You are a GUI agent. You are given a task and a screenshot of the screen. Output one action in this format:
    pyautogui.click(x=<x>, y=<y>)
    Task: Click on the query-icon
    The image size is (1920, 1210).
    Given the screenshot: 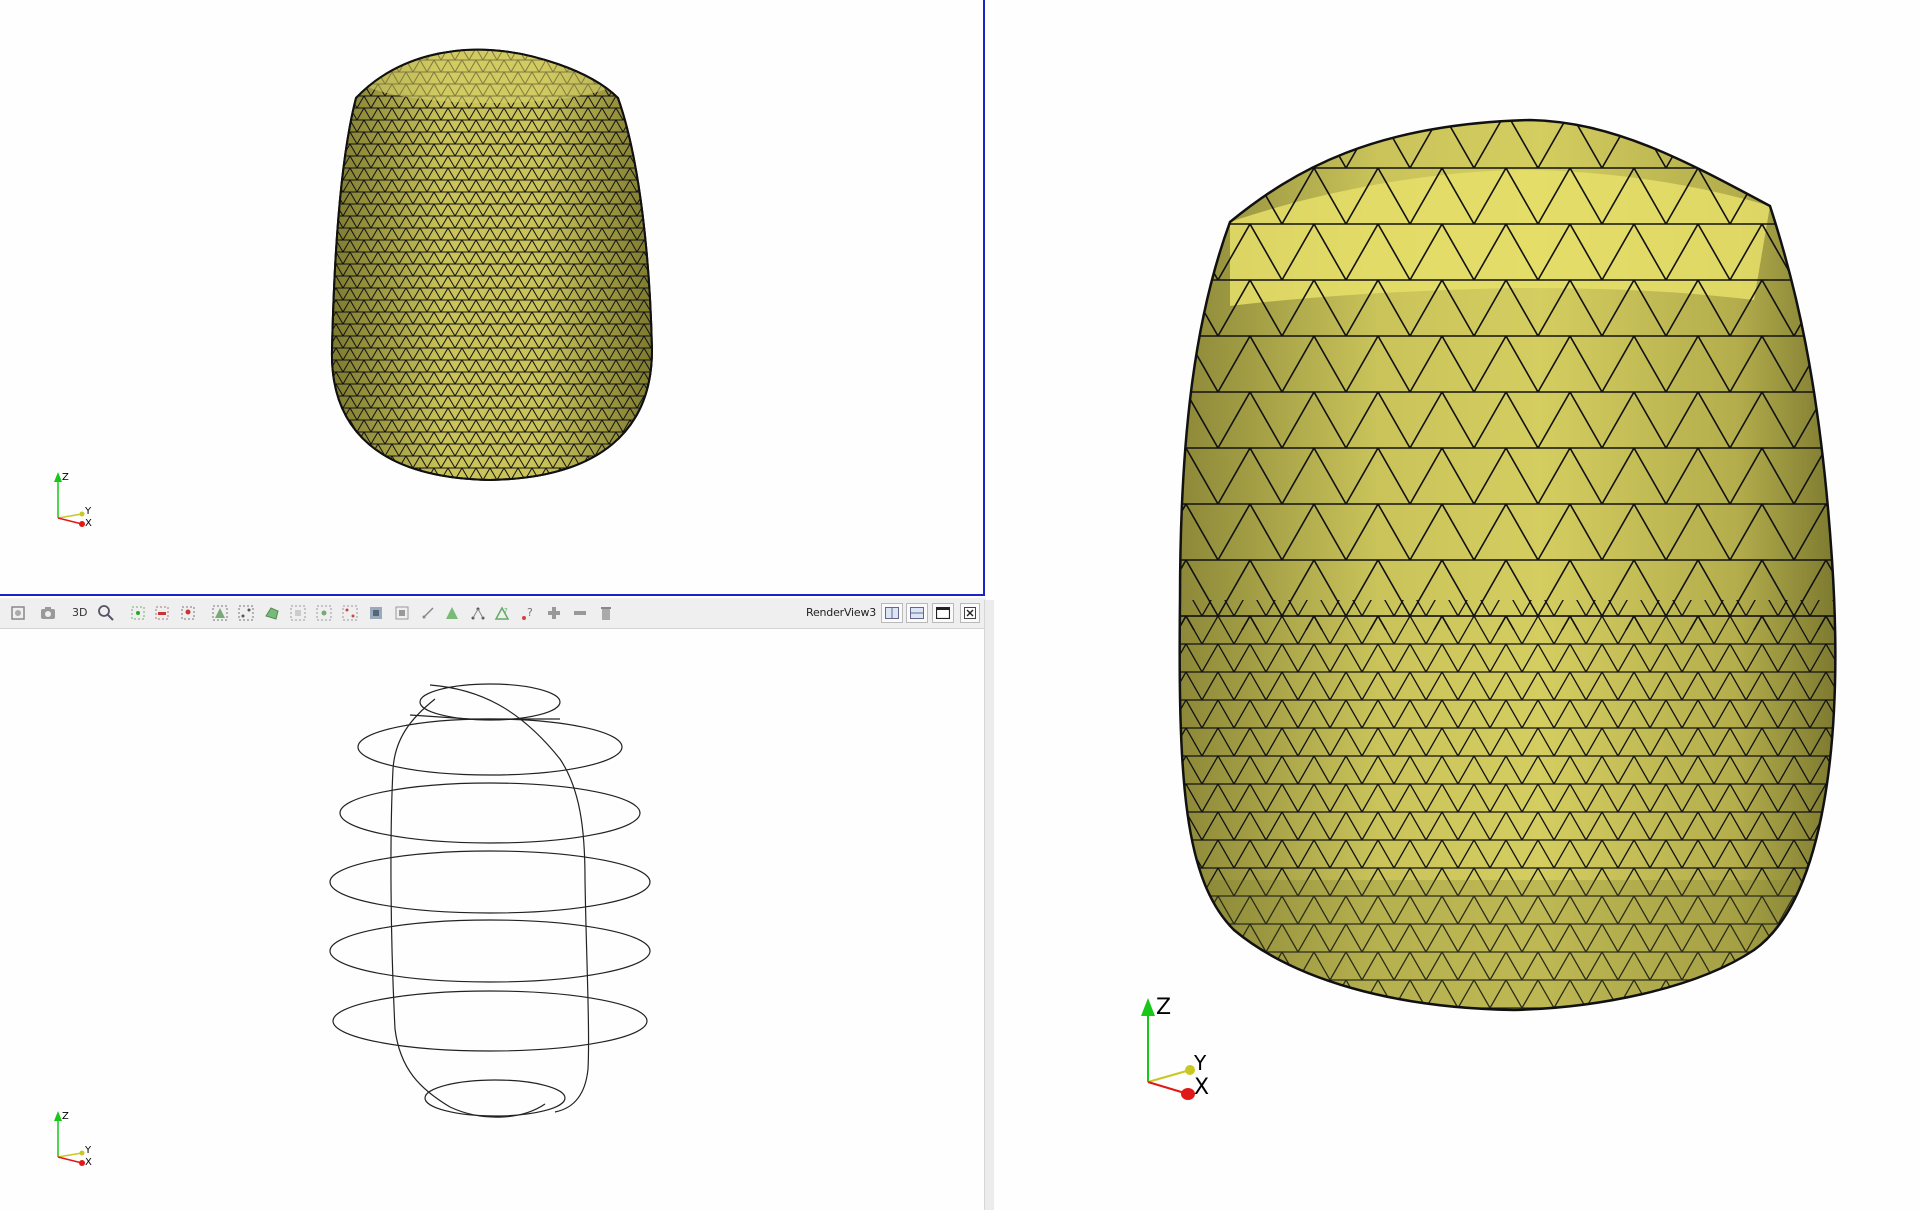 What is the action you would take?
    pyautogui.click(x=452, y=613)
    